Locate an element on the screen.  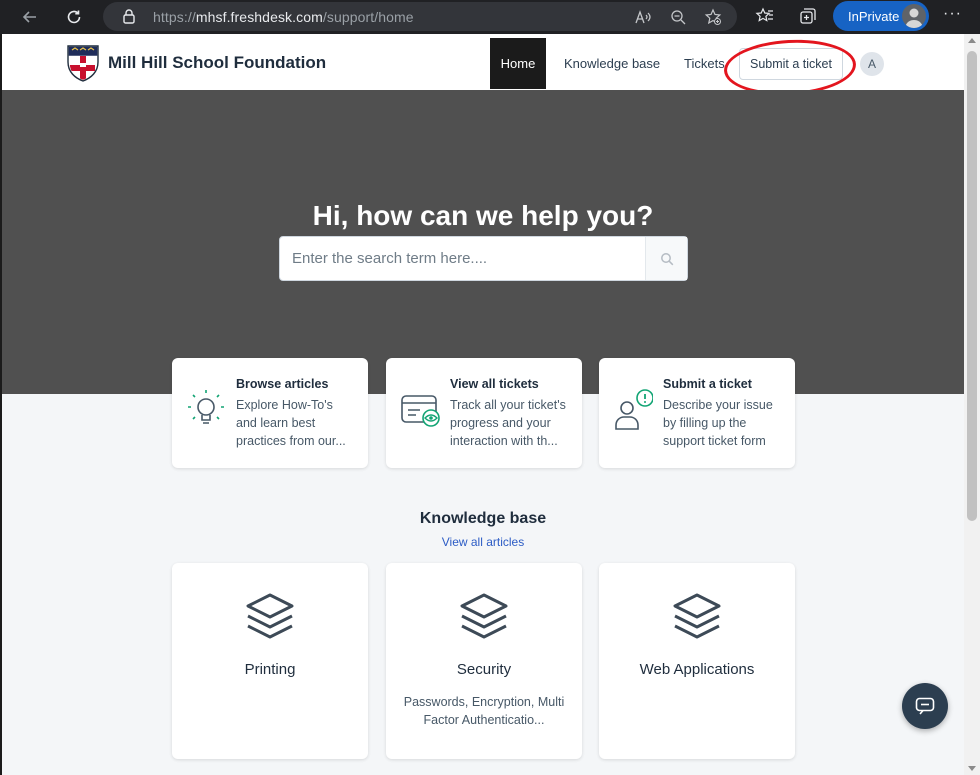
quick-link-title: Submit a ticket is located at coordinates (707, 384).